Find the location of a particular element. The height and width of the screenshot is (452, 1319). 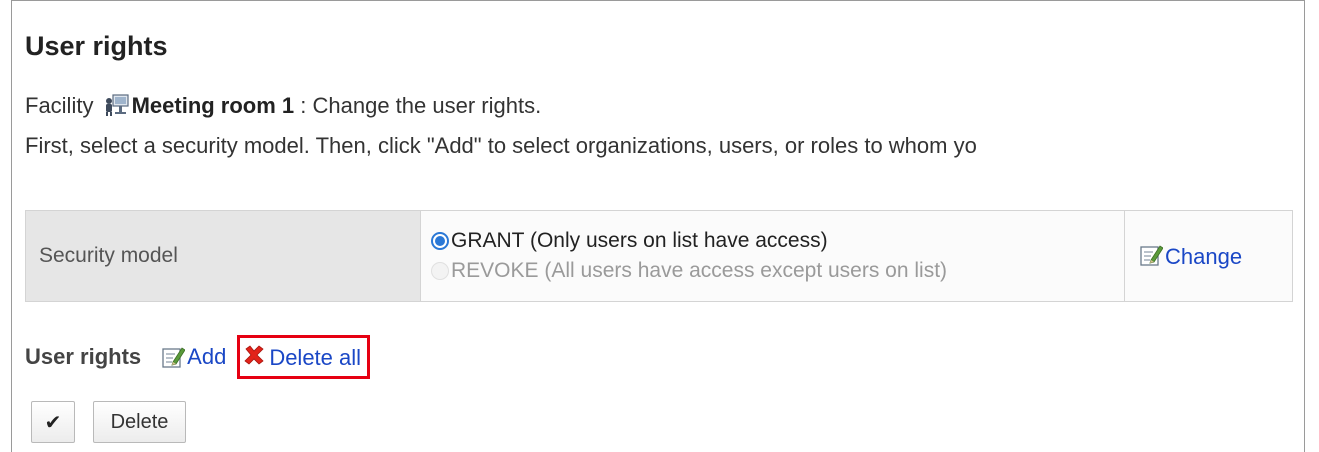

facility-prefix: Facility is located at coordinates (59, 105).